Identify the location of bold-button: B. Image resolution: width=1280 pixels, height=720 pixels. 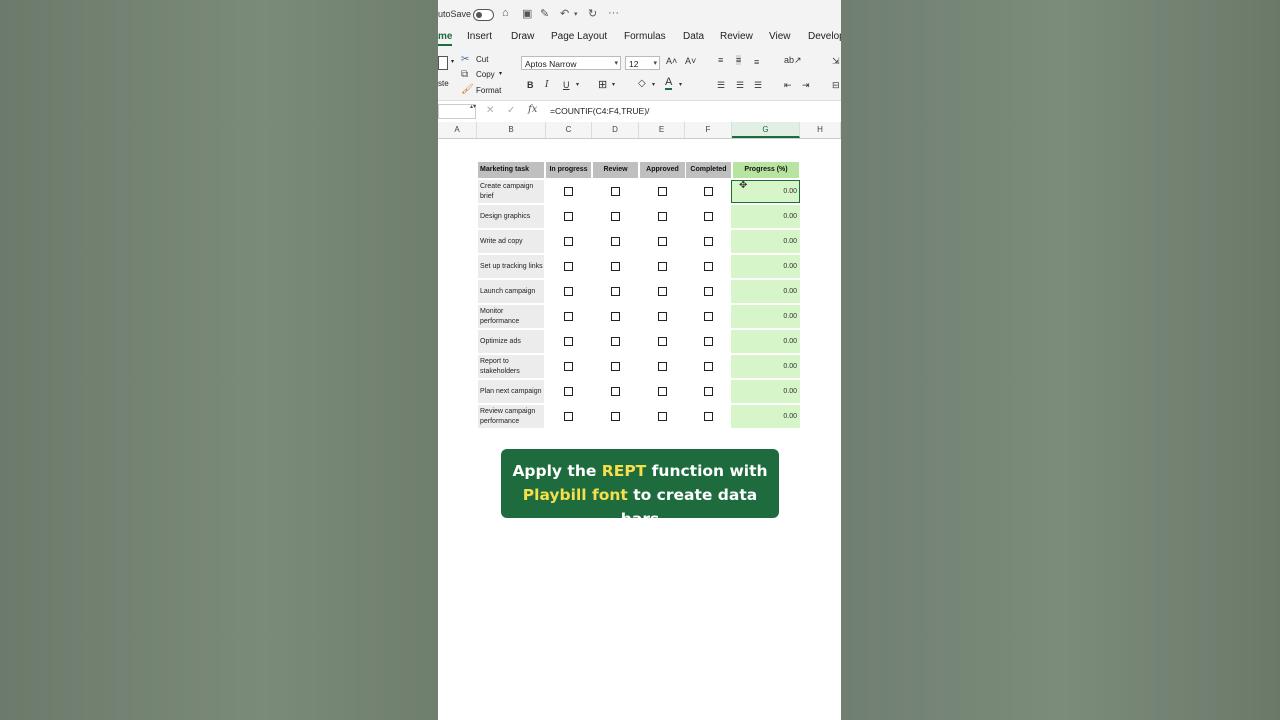
(530, 85).